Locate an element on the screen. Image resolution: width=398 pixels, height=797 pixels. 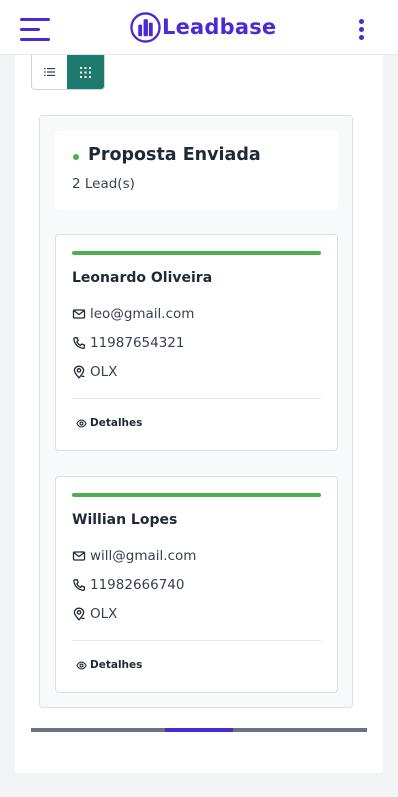
lead-email-row: leo@gmail.com is located at coordinates (133, 314).